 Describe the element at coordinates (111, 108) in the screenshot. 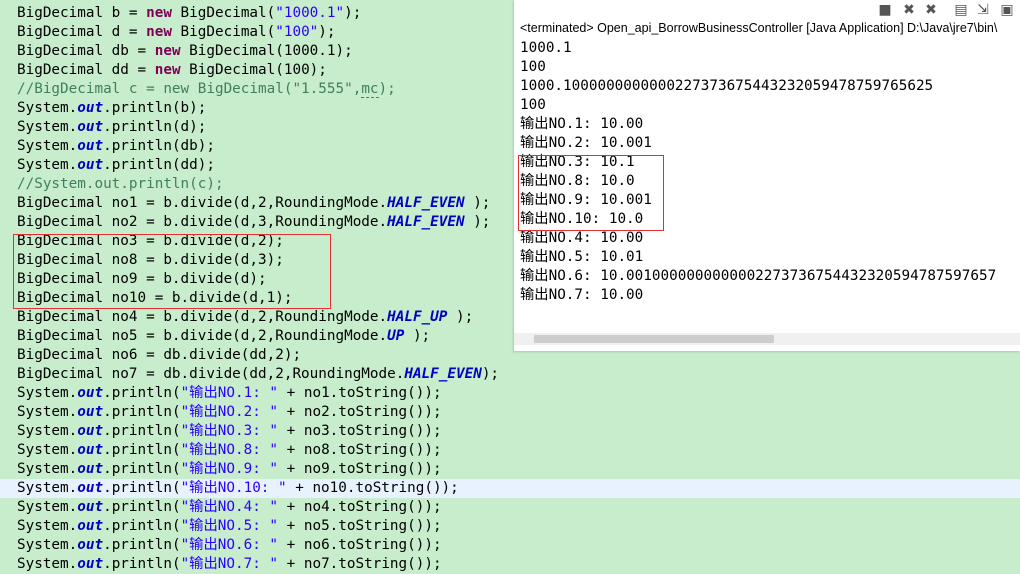

I see `code-line-text: System.out.println(b);` at that location.